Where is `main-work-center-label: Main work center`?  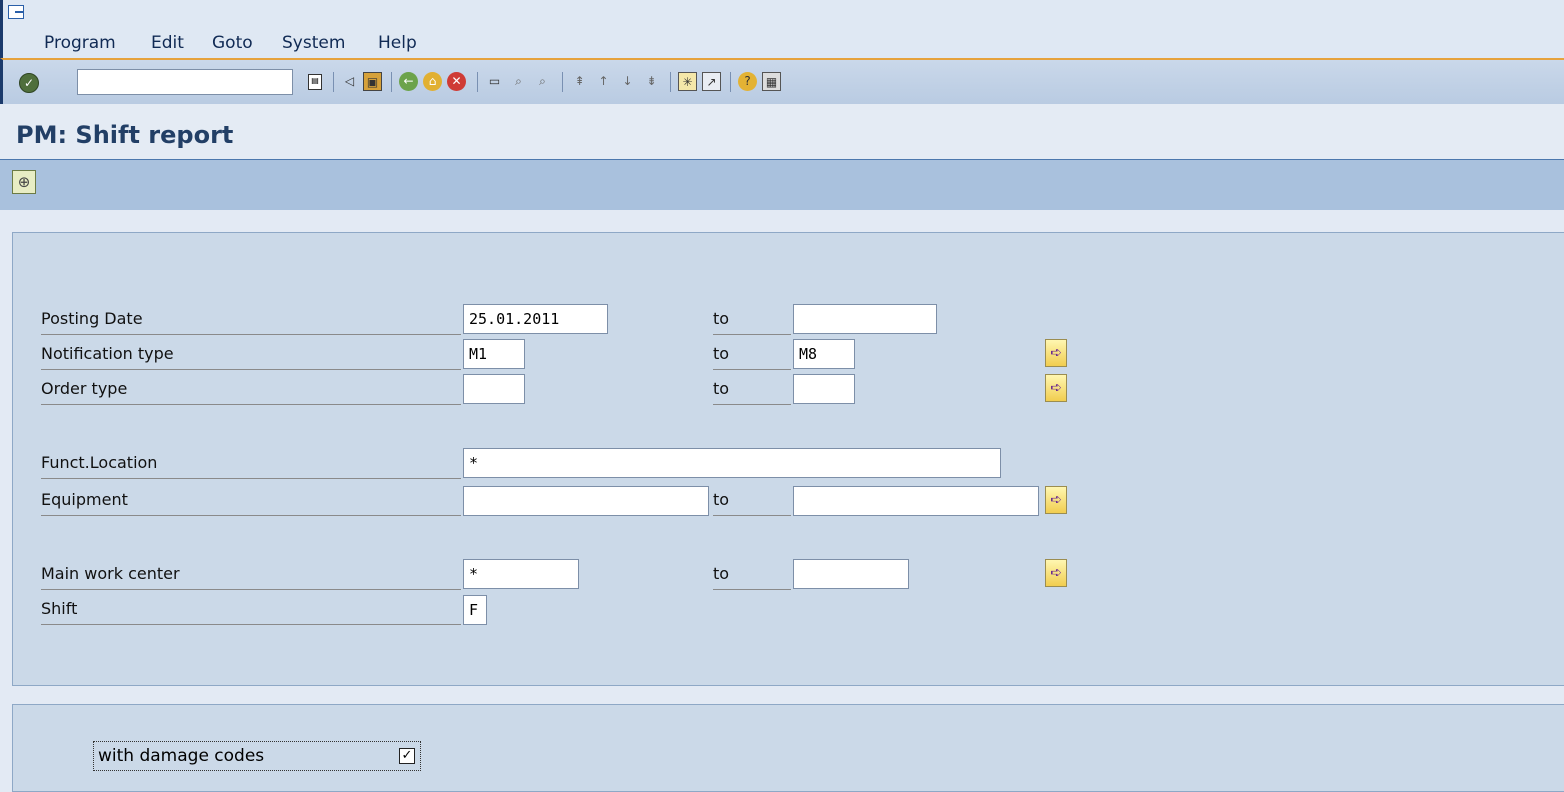 main-work-center-label: Main work center is located at coordinates (251, 577).